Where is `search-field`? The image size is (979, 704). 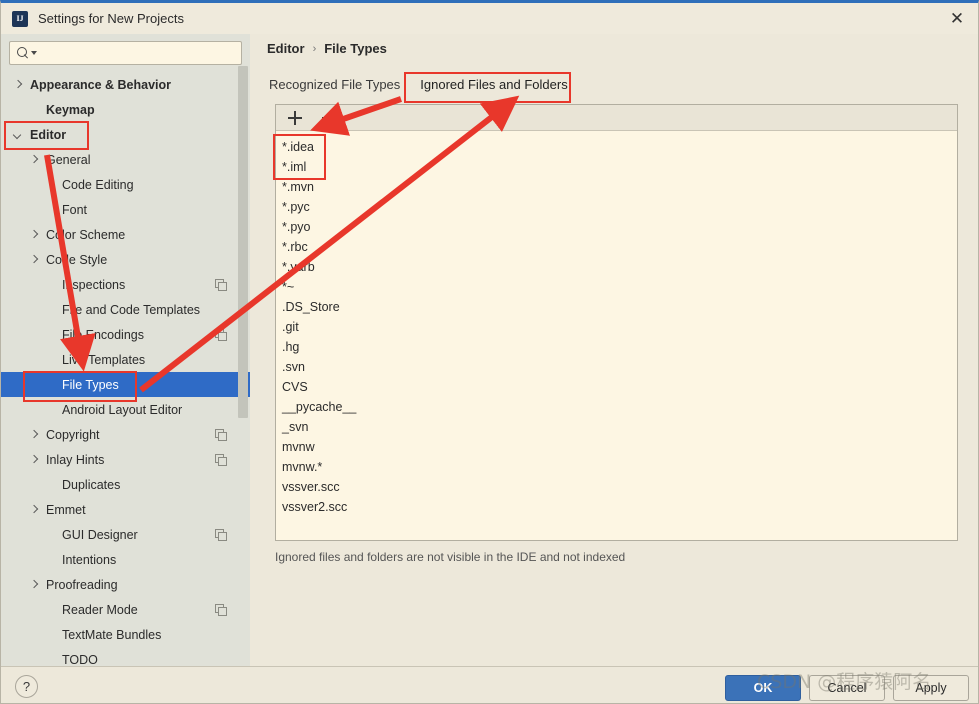 search-field is located at coordinates (125, 53).